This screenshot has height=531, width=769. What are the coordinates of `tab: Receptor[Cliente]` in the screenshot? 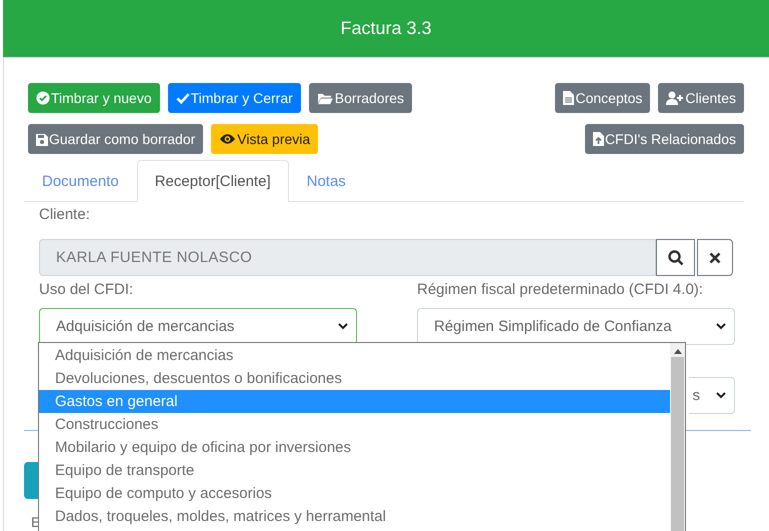 It's located at (212, 181).